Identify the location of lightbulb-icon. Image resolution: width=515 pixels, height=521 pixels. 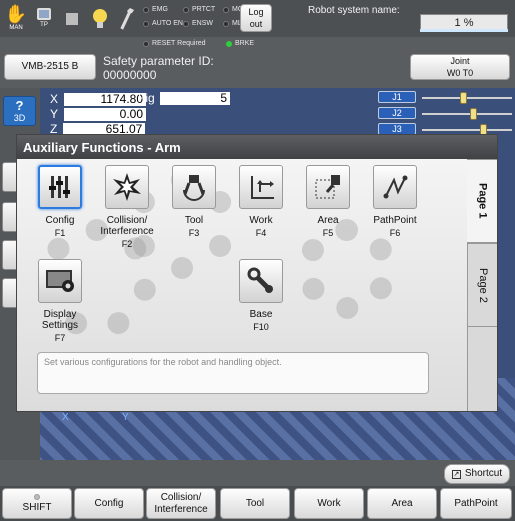
(100, 19).